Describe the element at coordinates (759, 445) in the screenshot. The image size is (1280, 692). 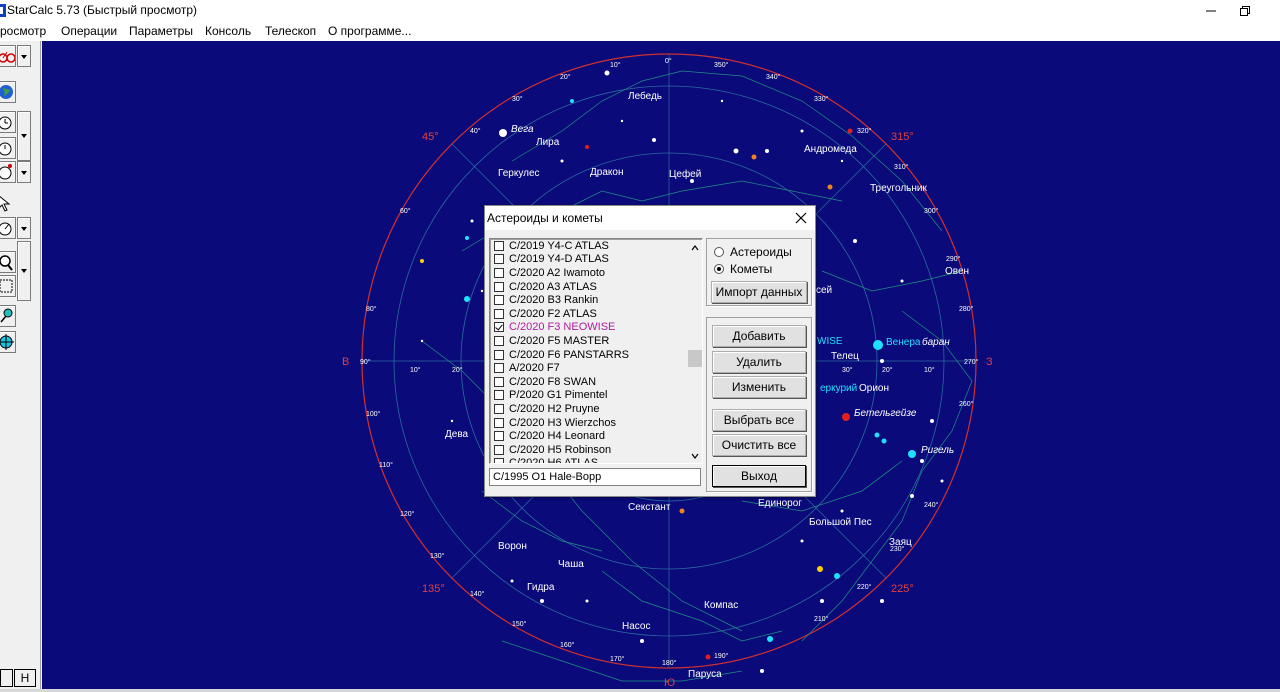
I see `clear-all-button: Очистить все` at that location.